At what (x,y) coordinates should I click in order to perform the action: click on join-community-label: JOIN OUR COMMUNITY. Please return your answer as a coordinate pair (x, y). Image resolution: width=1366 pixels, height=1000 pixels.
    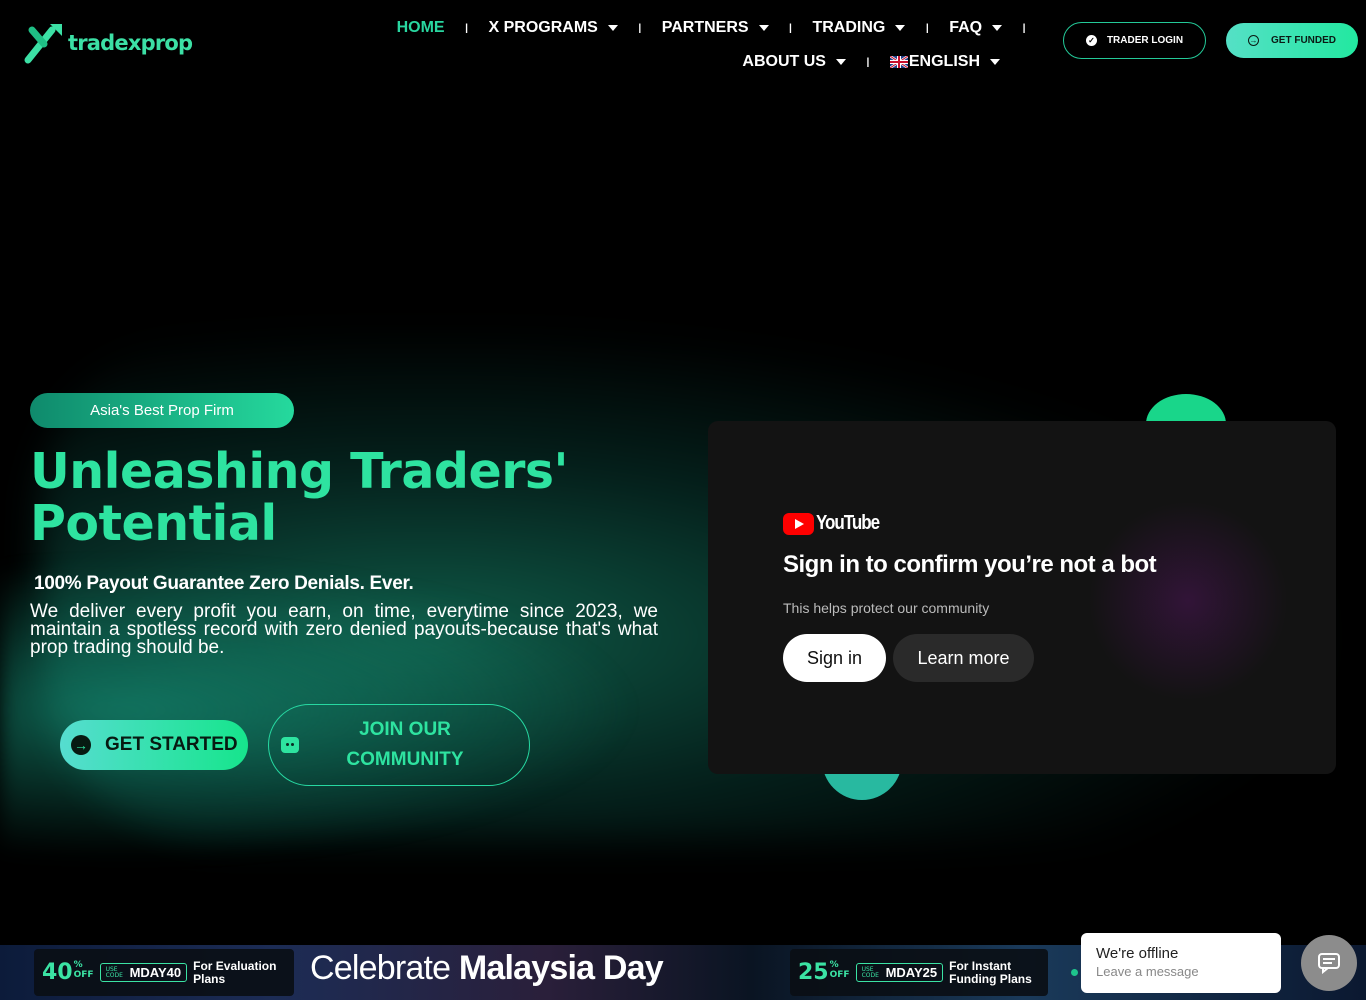
    Looking at the image, I should click on (405, 744).